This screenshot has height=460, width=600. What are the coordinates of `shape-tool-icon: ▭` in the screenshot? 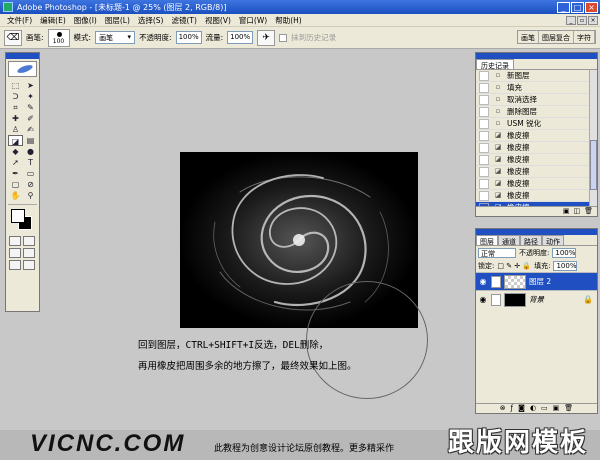 It's located at (30, 173).